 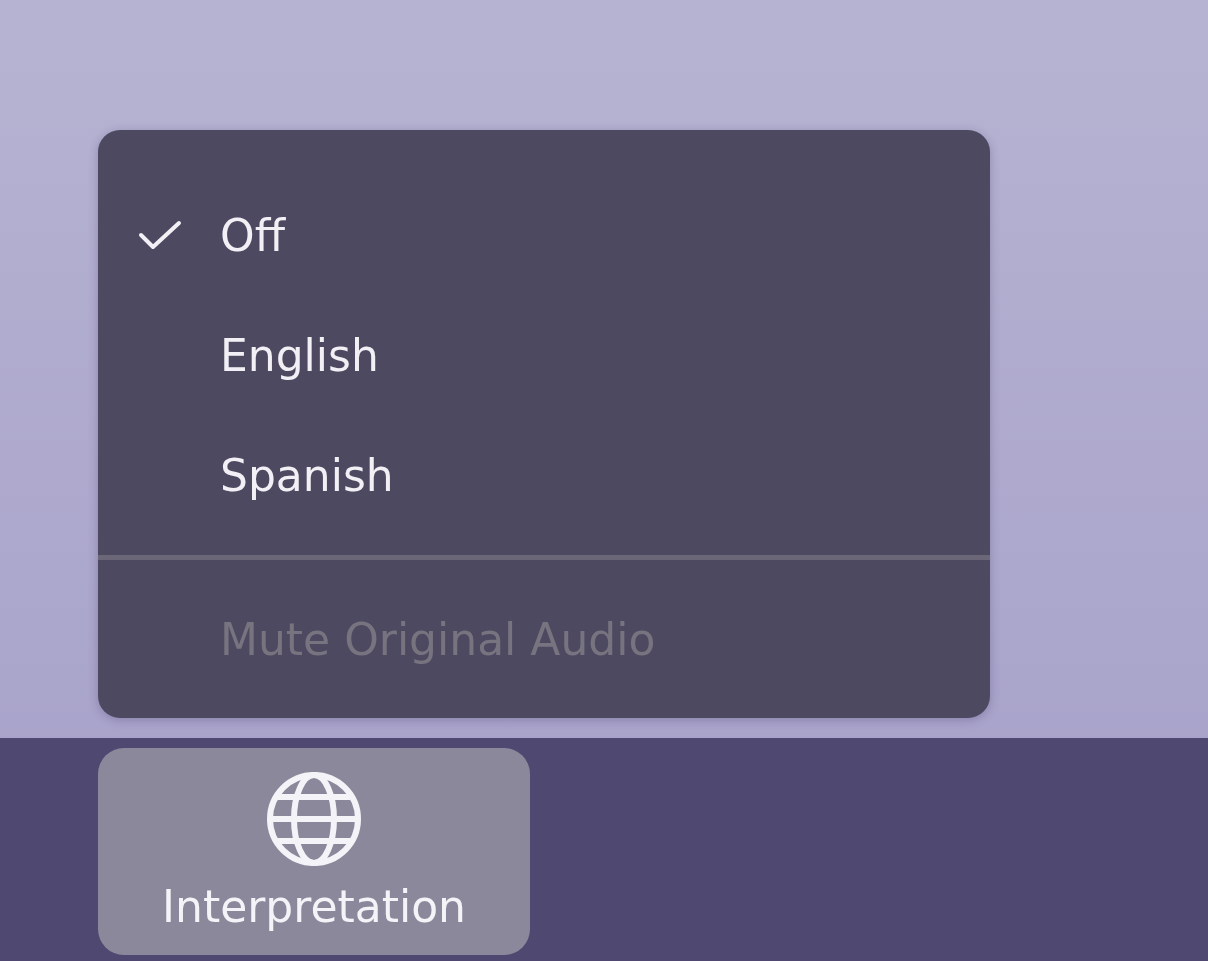 I want to click on menu-item: English, so click(x=544, y=355).